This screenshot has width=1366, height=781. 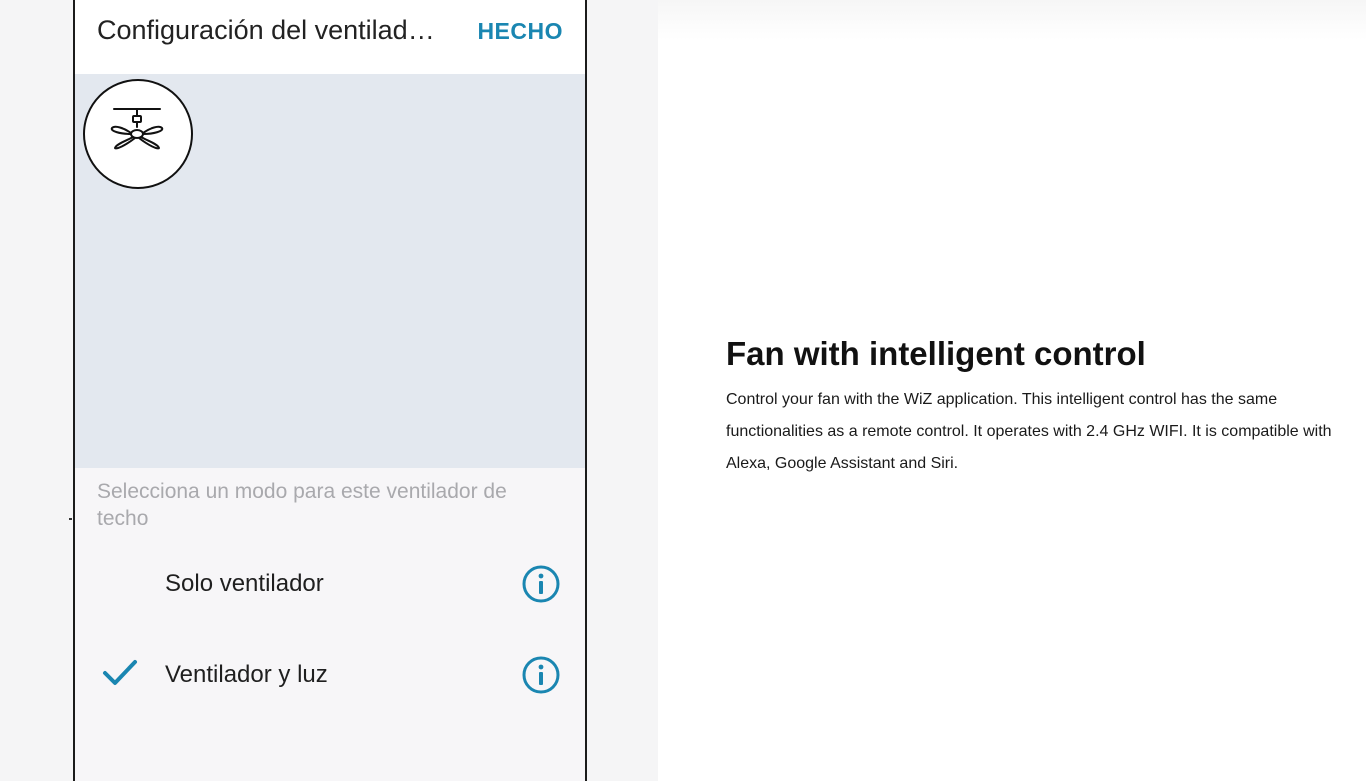 I want to click on divider-mark, so click(x=70, y=519).